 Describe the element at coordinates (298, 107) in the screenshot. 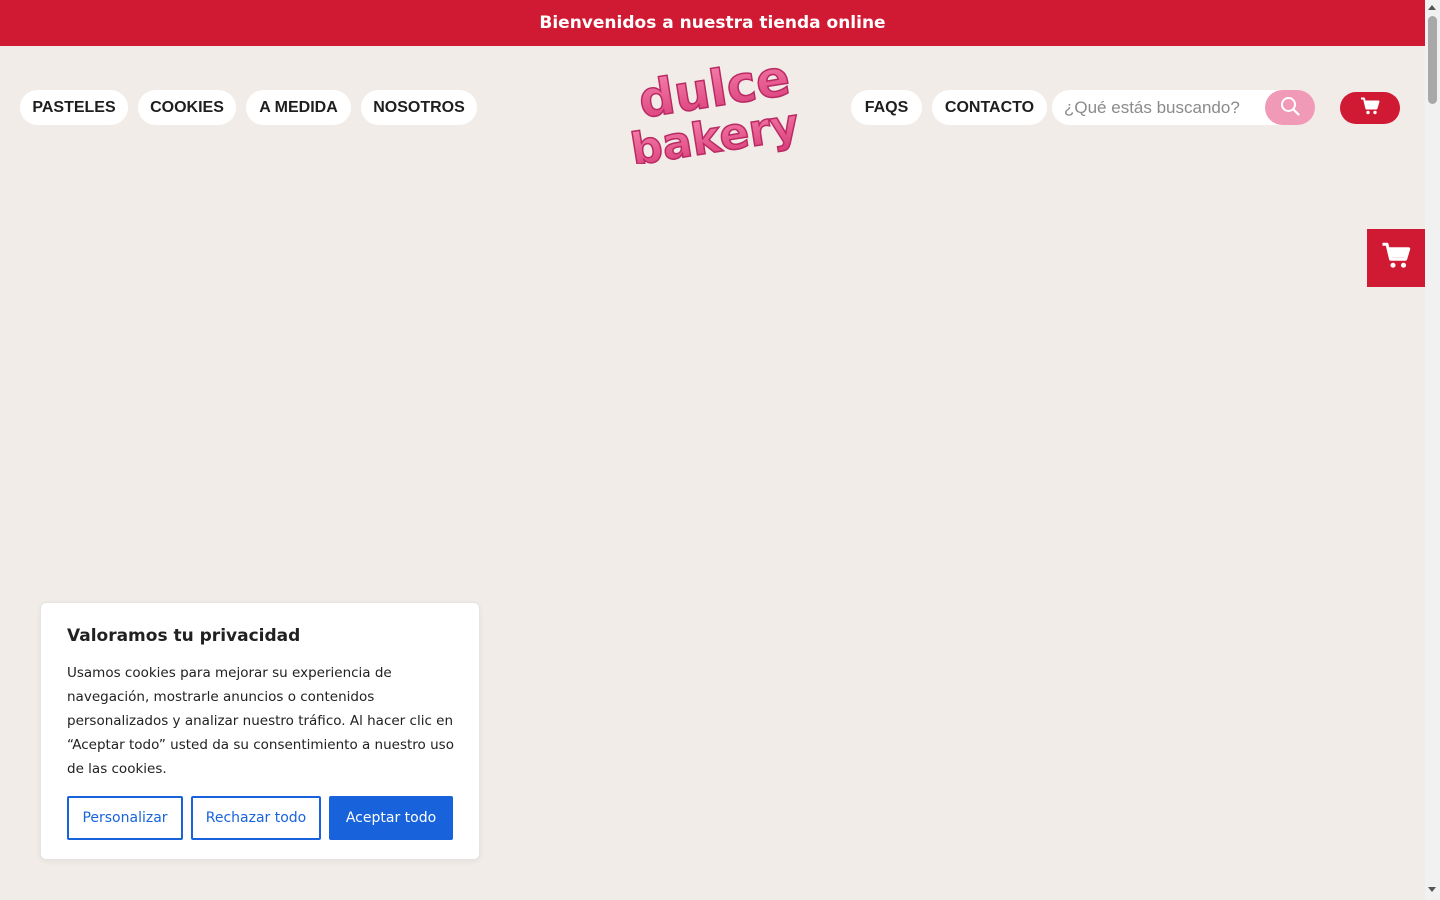

I see `nav-item-a-medida: A MEDIDA` at that location.